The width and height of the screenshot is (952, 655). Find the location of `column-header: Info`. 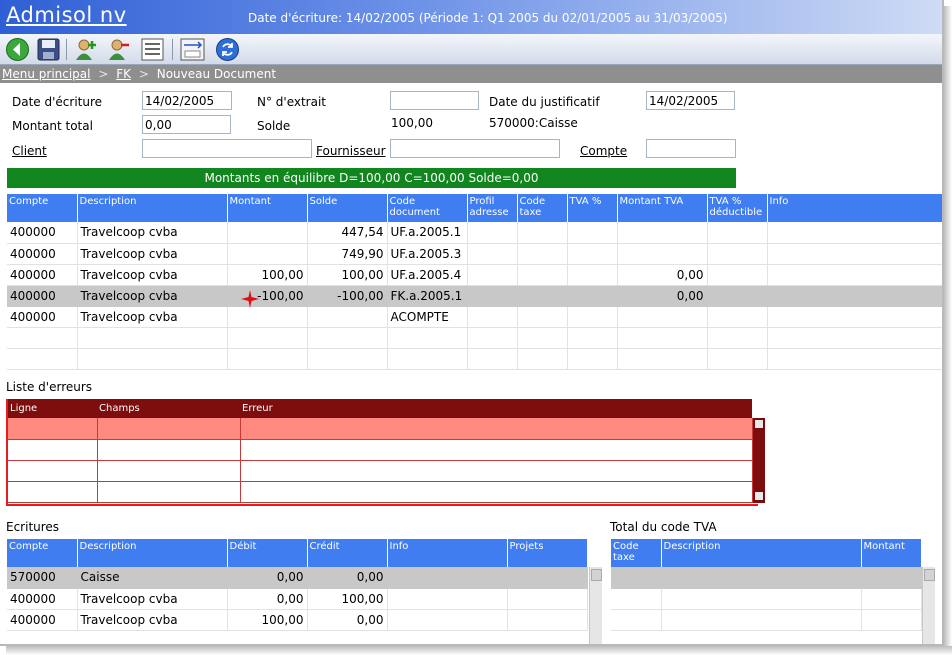

column-header: Info is located at coordinates (854, 208).